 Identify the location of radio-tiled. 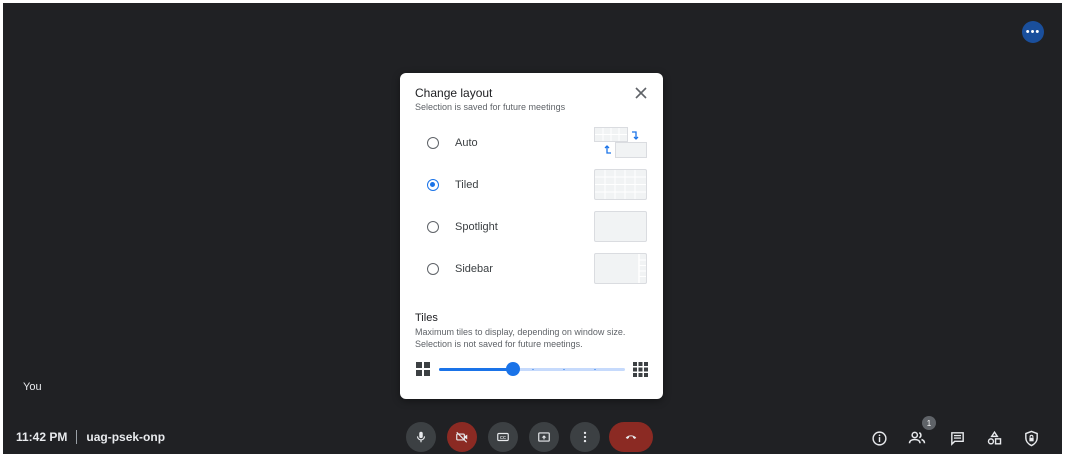
(433, 185).